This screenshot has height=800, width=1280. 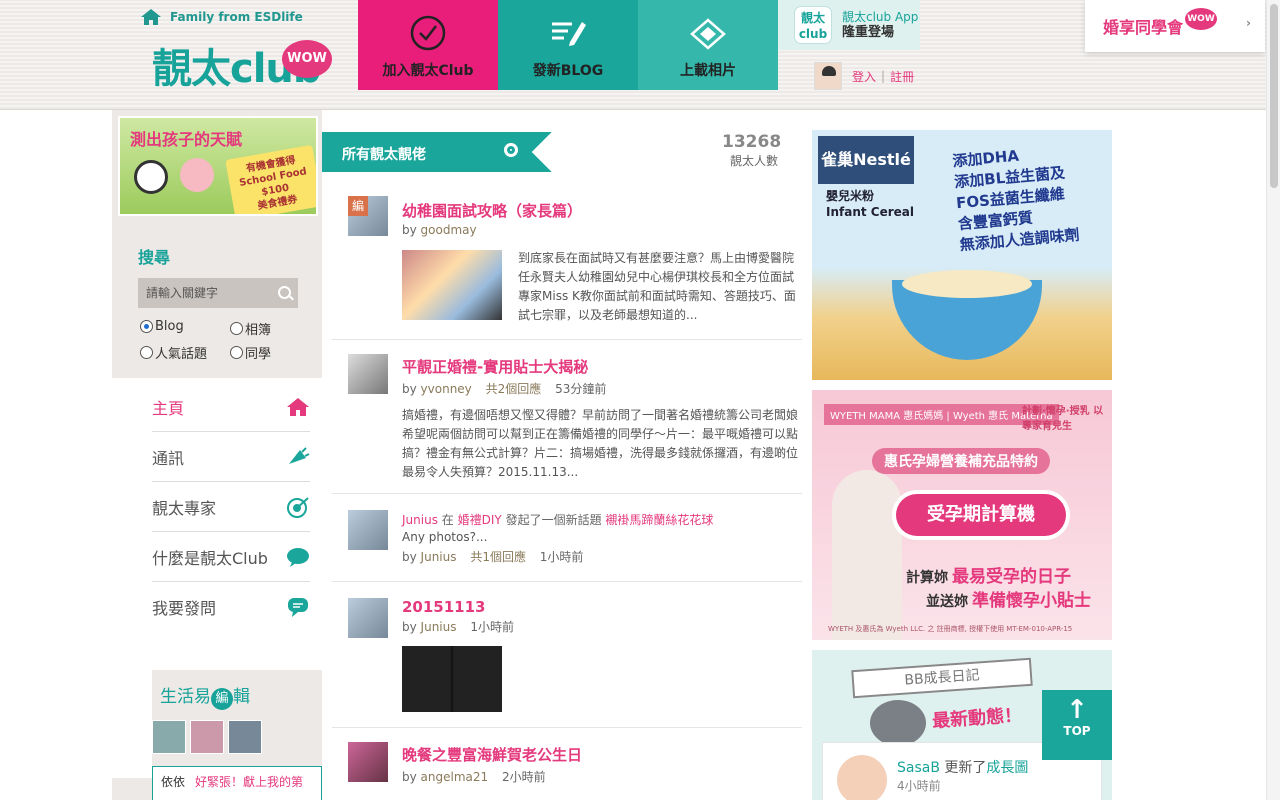 What do you see at coordinates (492, 210) in the screenshot?
I see `post-title: 幼稚園面試攻略（家長篇）` at bounding box center [492, 210].